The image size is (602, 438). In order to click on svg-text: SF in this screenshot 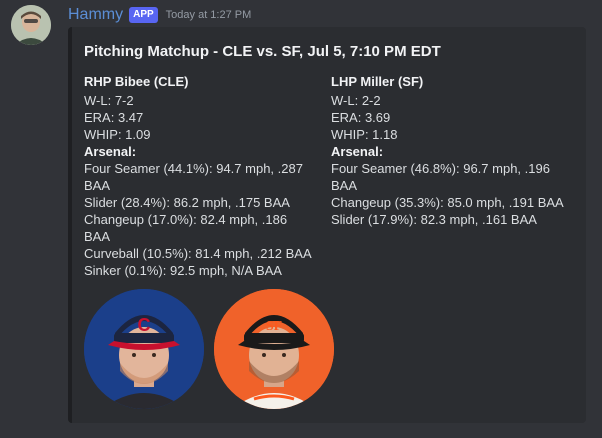, I will do `click(274, 326)`.